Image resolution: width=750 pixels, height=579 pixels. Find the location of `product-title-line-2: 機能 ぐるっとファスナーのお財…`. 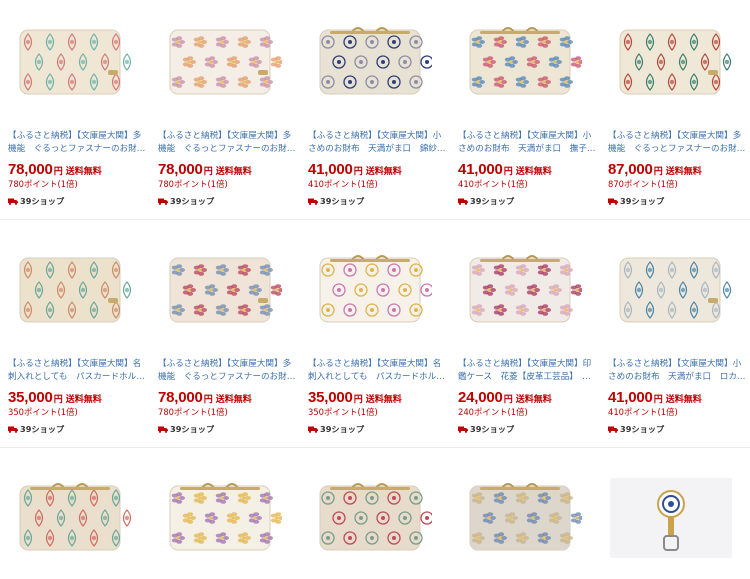

product-title-line-2: 機能 ぐるっとファスナーのお財… is located at coordinates (227, 376).